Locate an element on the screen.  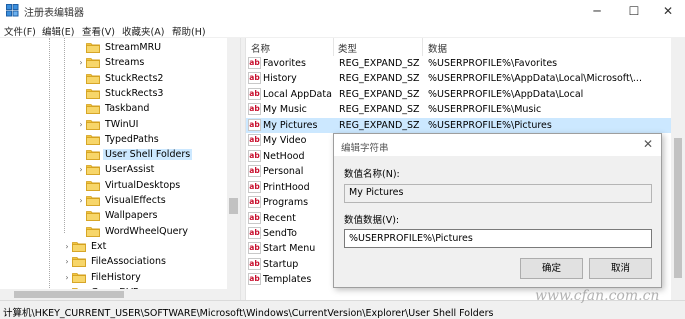
menu-favorites: 收藏夹(A) is located at coordinates (143, 31).